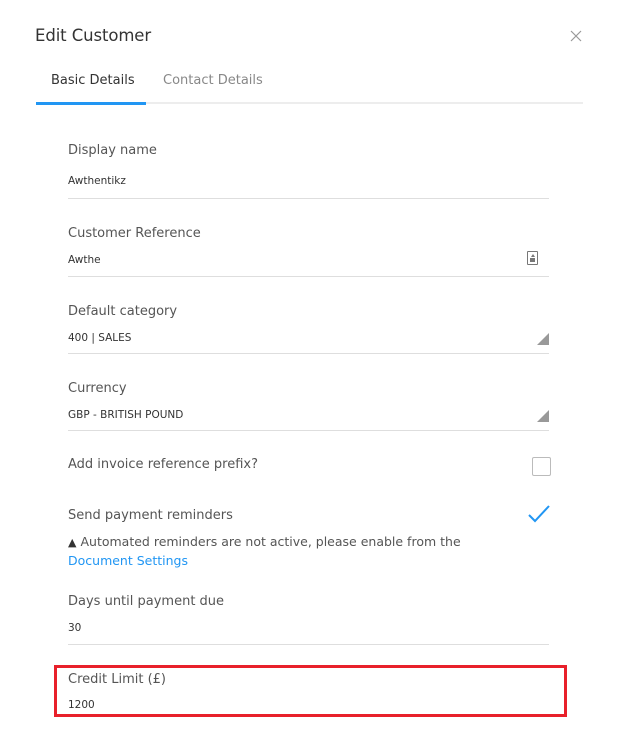 This screenshot has height=748, width=619. What do you see at coordinates (117, 679) in the screenshot?
I see `credit-limit-label: Credit Limit (£)` at bounding box center [117, 679].